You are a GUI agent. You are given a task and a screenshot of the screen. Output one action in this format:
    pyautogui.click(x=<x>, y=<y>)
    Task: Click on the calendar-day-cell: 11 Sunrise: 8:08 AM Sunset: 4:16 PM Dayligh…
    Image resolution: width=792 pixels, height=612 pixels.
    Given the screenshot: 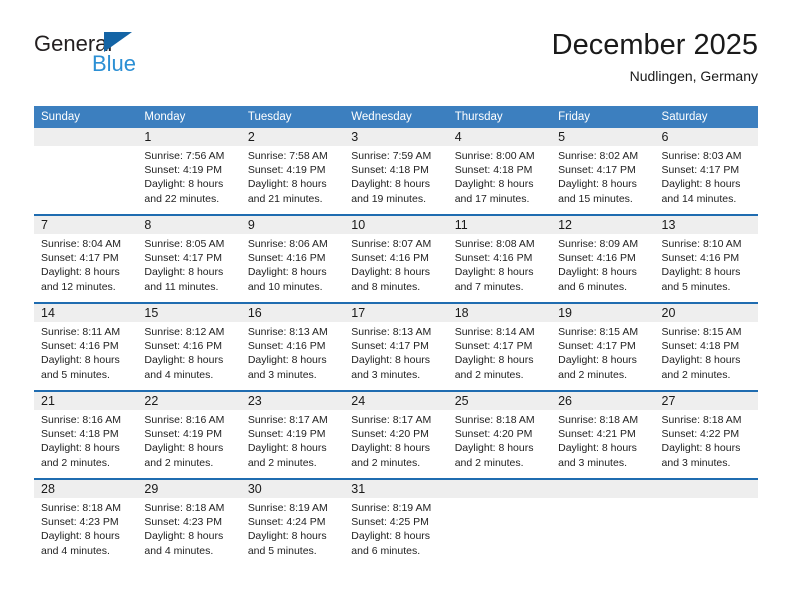 What is the action you would take?
    pyautogui.click(x=499, y=258)
    